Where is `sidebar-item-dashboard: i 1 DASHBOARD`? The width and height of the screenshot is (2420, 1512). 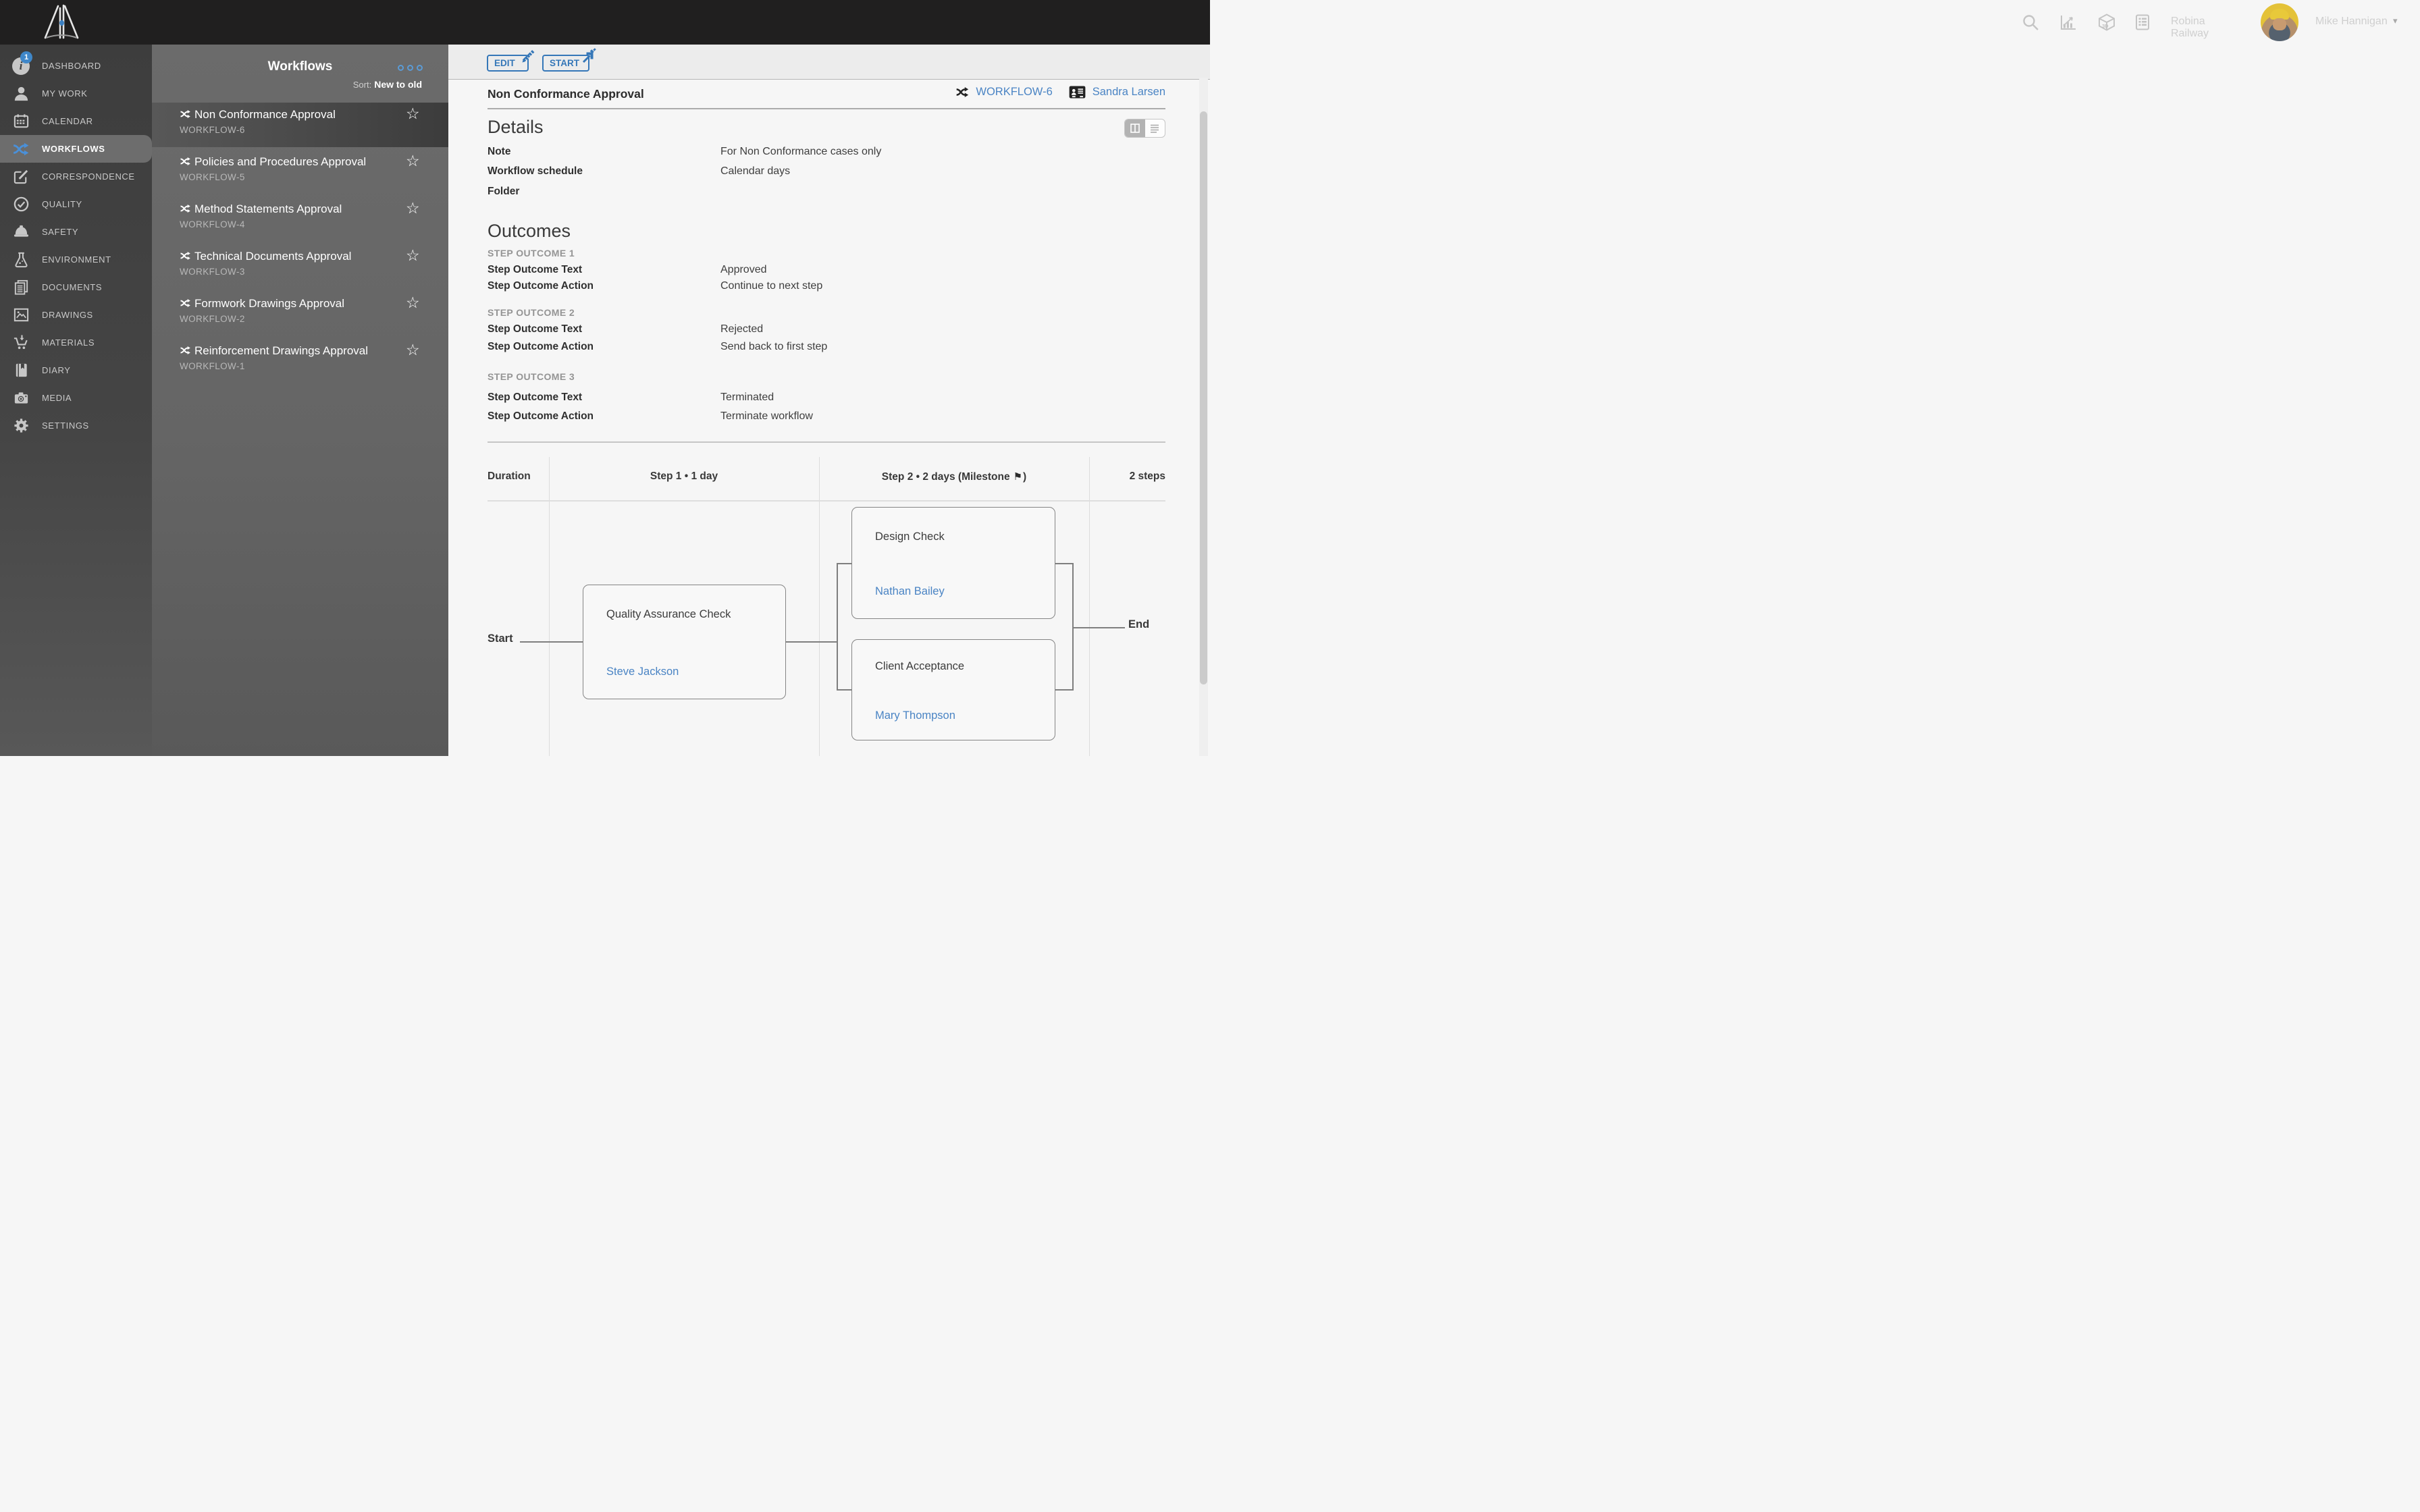
sidebar-item-dashboard: i 1 DASHBOARD is located at coordinates (76, 65).